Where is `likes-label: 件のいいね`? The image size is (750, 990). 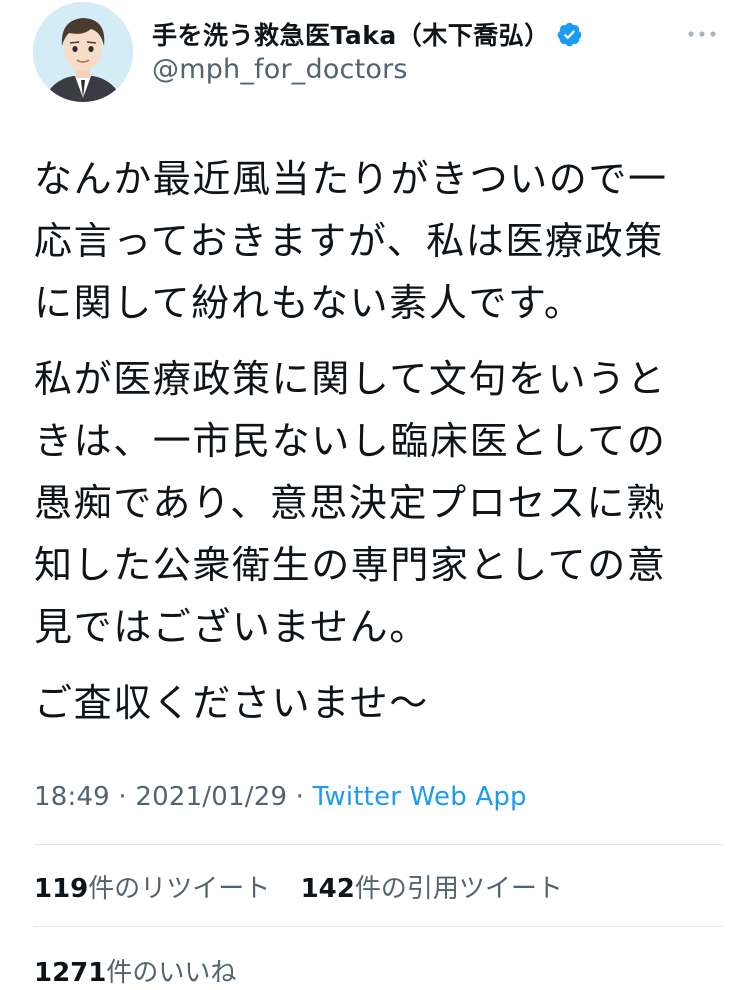 likes-label: 件のいいね is located at coordinates (171, 973).